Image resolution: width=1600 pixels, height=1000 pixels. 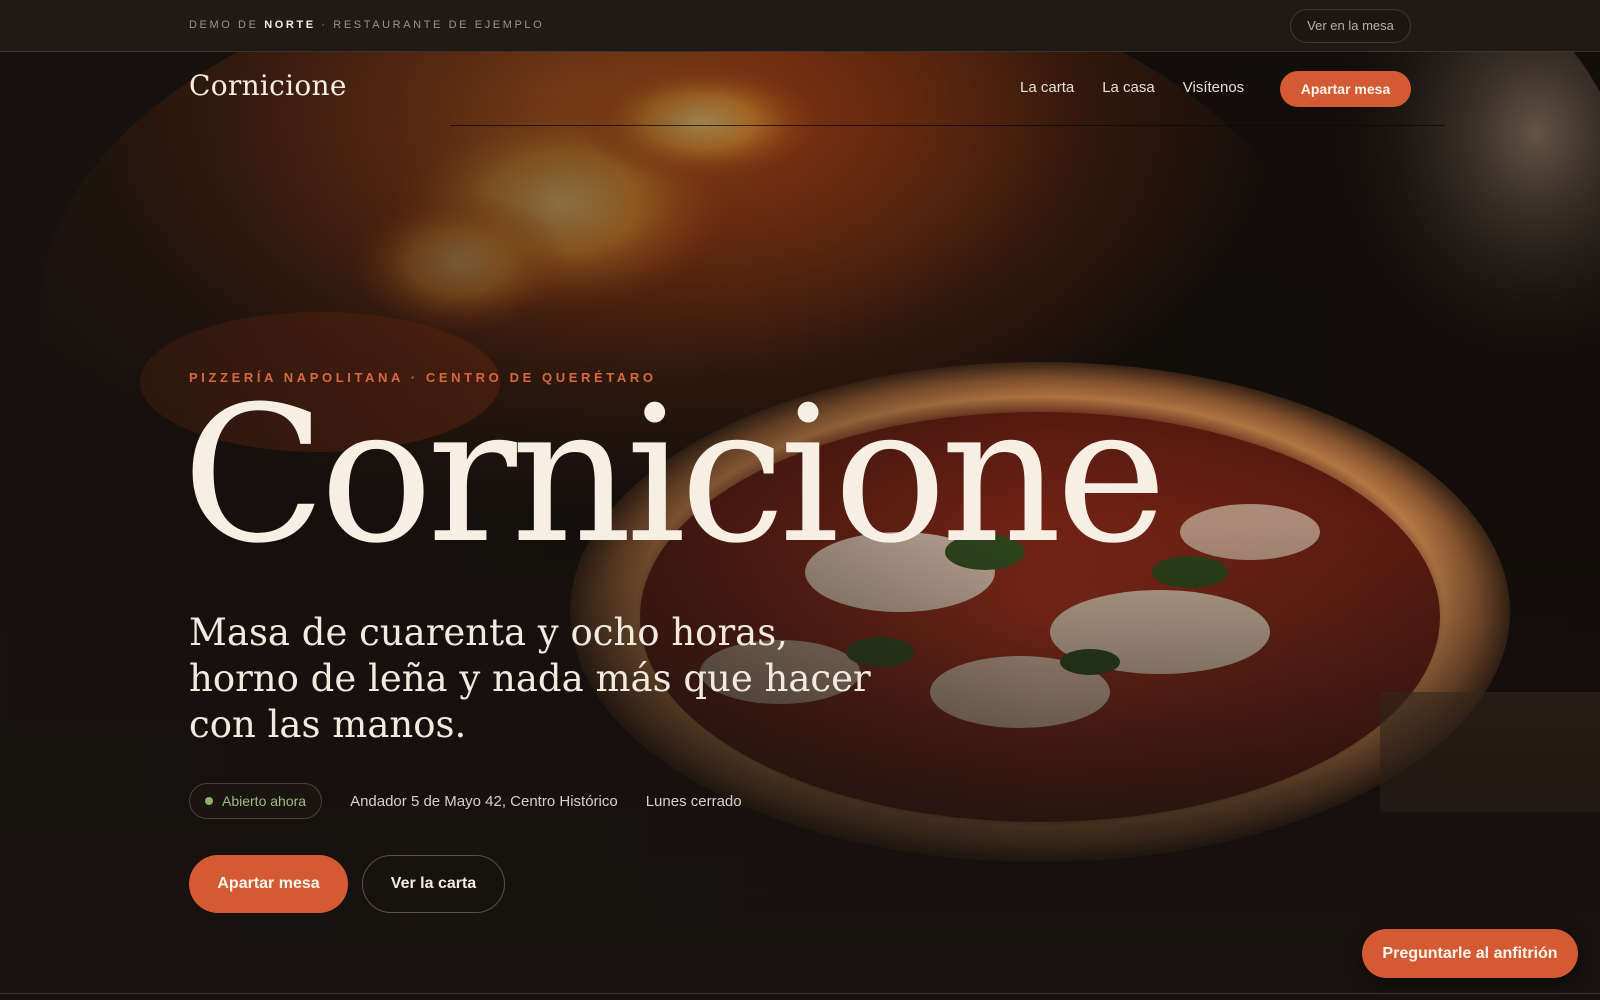 I want to click on demo-suffix: · RESTAURANTE DE EJEMPLO, so click(x=433, y=25).